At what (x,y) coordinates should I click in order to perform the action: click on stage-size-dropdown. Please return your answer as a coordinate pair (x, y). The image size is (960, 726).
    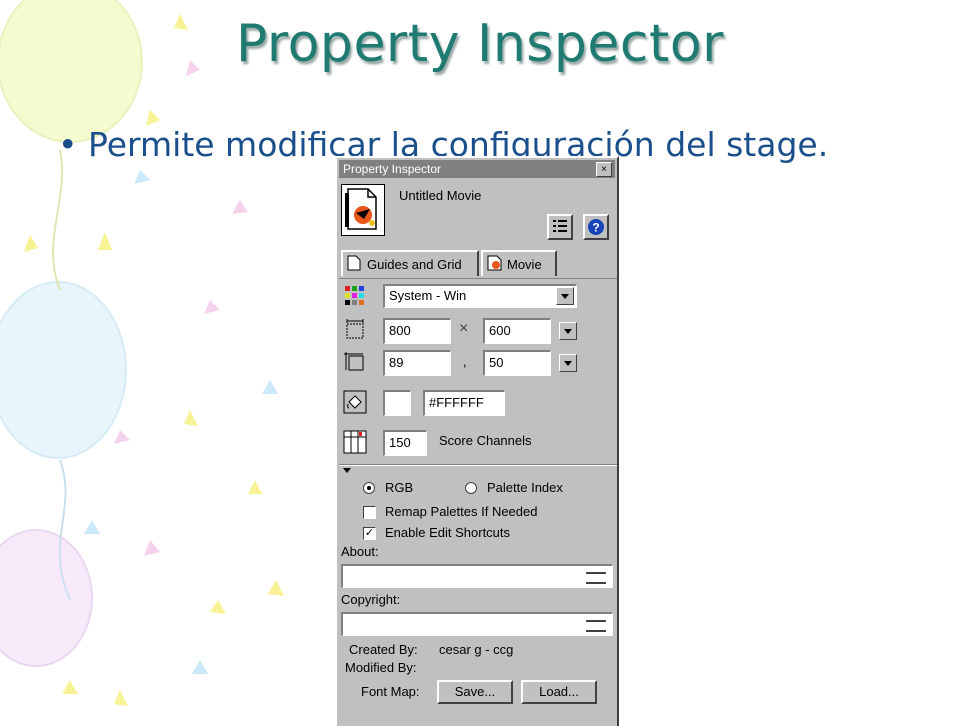
    Looking at the image, I should click on (568, 331).